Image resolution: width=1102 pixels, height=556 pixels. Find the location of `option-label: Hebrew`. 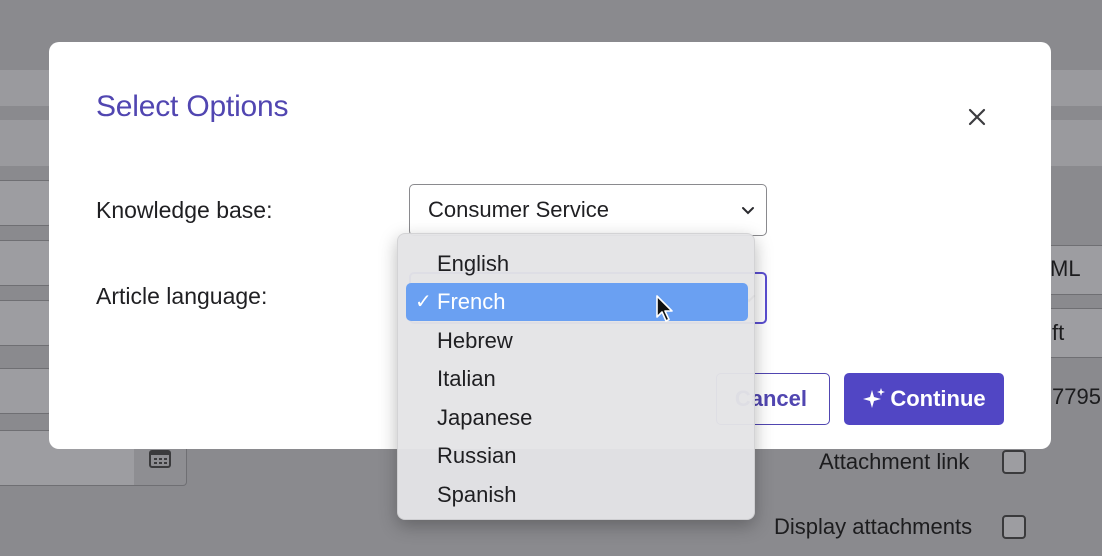

option-label: Hebrew is located at coordinates (475, 340).